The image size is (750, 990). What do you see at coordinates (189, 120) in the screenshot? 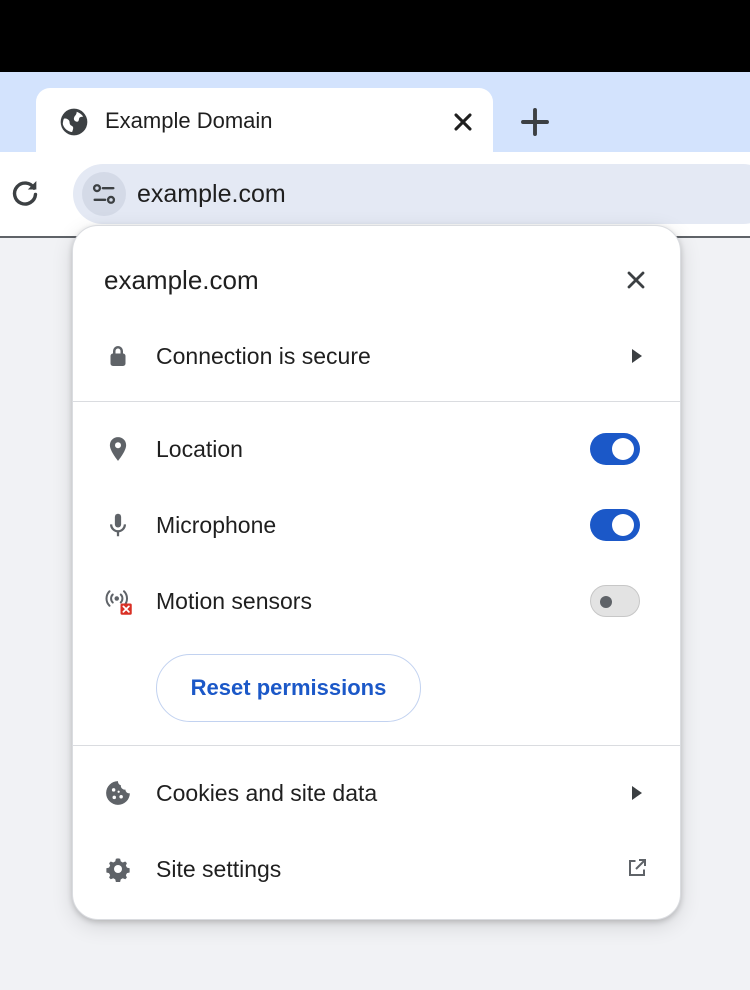
I see `tab-title: Example Domain` at bounding box center [189, 120].